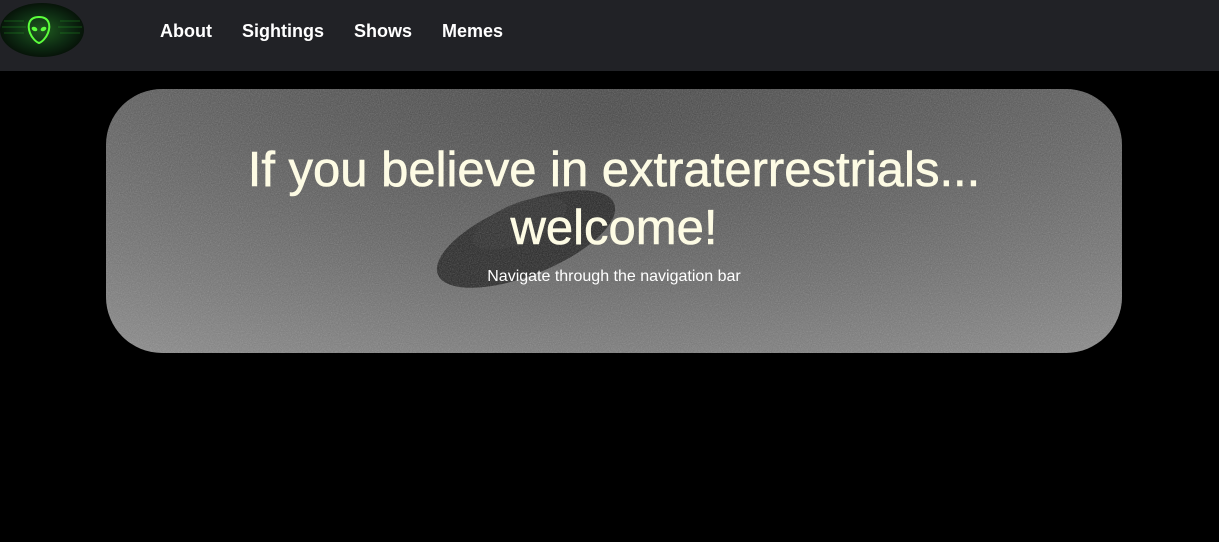 The width and height of the screenshot is (1219, 542). What do you see at coordinates (283, 31) in the screenshot?
I see `nav-link-sightings: Sightings` at bounding box center [283, 31].